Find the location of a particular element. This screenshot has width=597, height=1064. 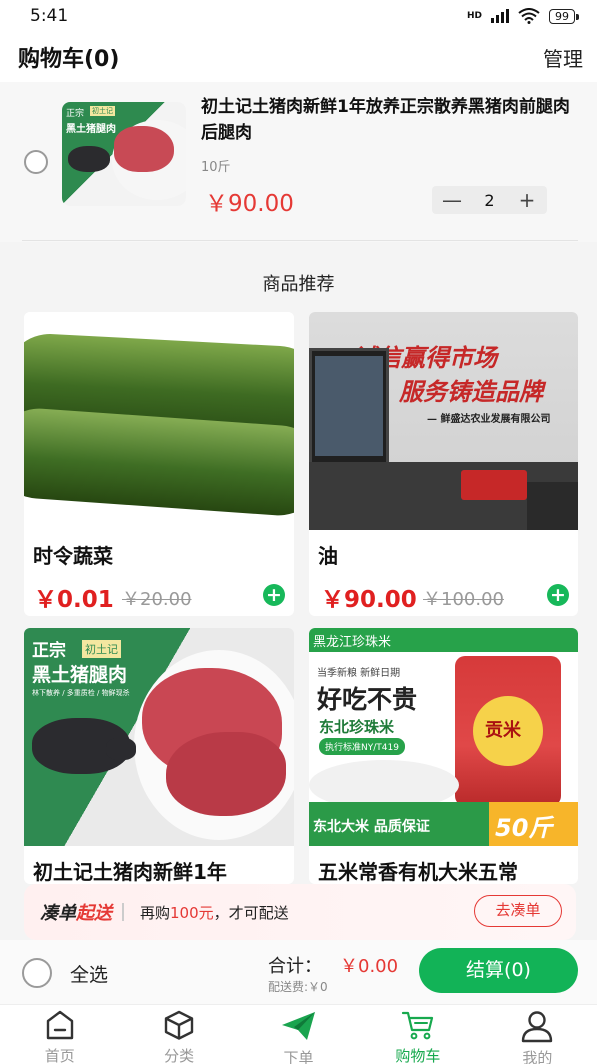

user-icon is located at coordinates (537, 1026).